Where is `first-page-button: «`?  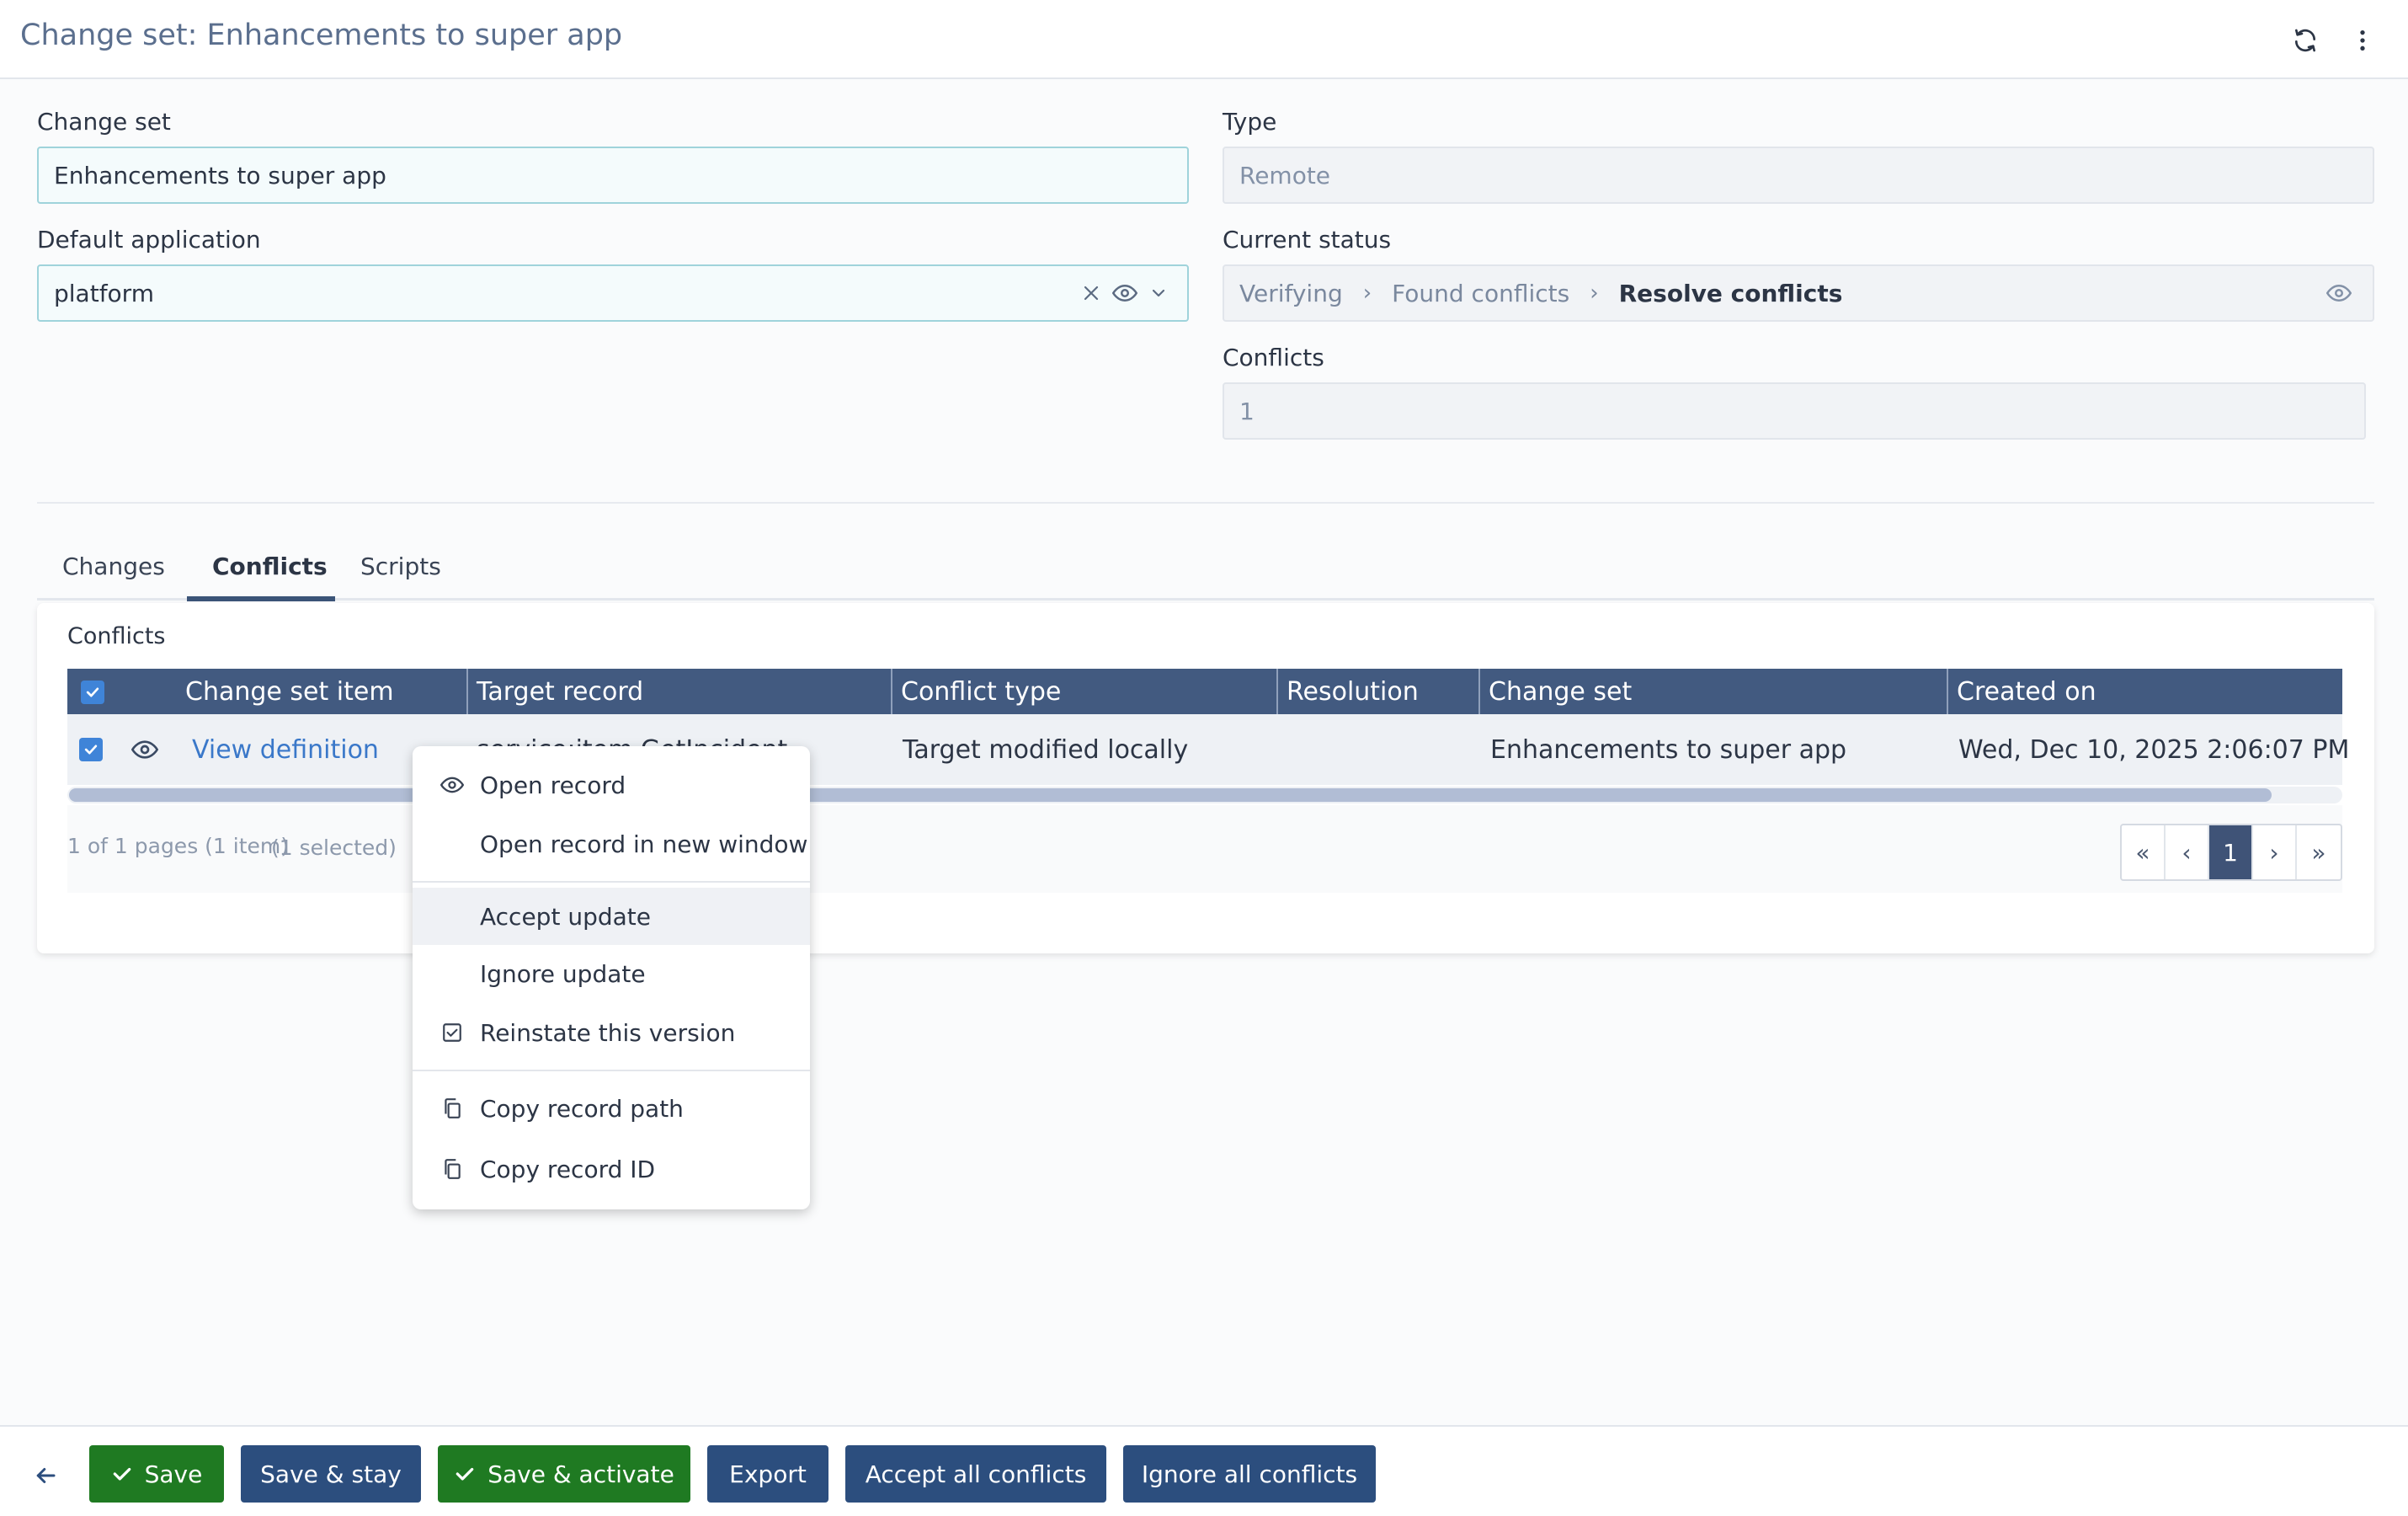 first-page-button: « is located at coordinates (2144, 852).